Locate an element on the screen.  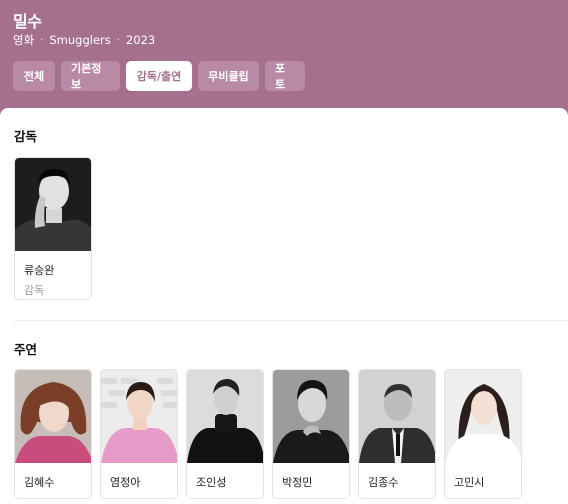
cast-card: 김종수 is located at coordinates (397, 434).